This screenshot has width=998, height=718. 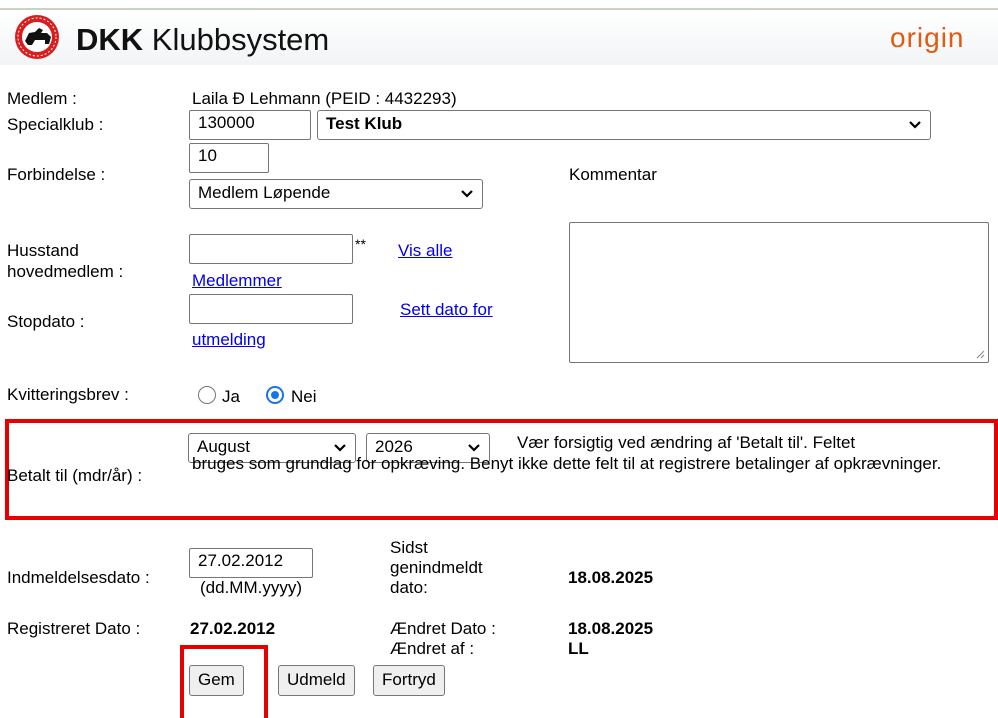 I want to click on cancel-button: Fortryd, so click(x=409, y=680).